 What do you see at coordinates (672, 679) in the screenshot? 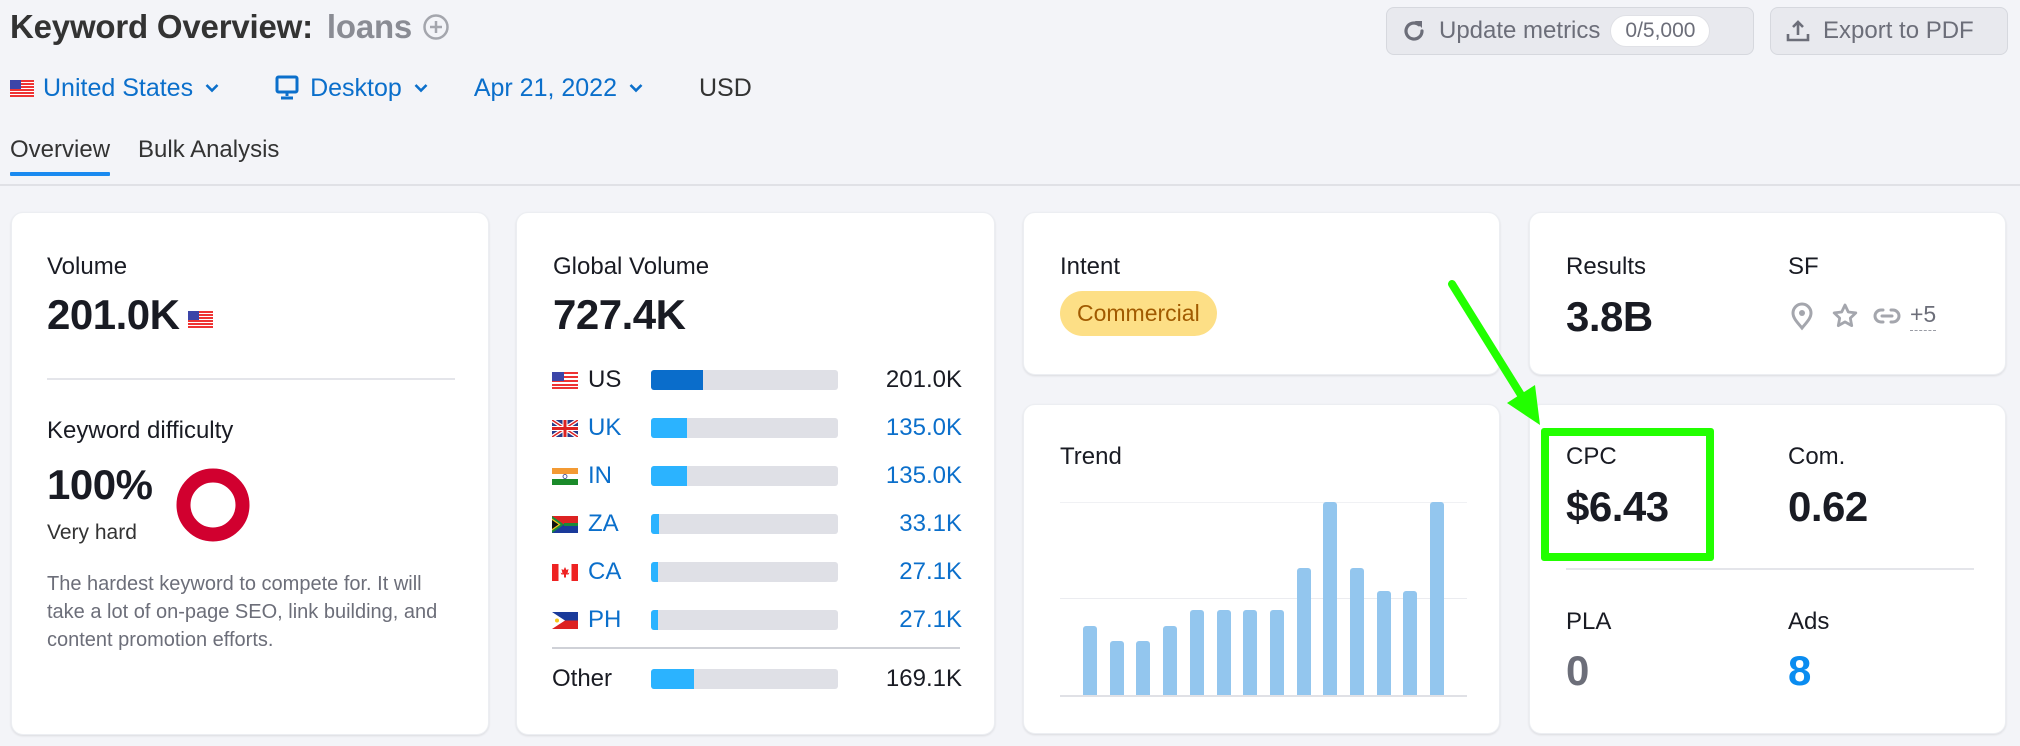
I see `other-bar-fill` at bounding box center [672, 679].